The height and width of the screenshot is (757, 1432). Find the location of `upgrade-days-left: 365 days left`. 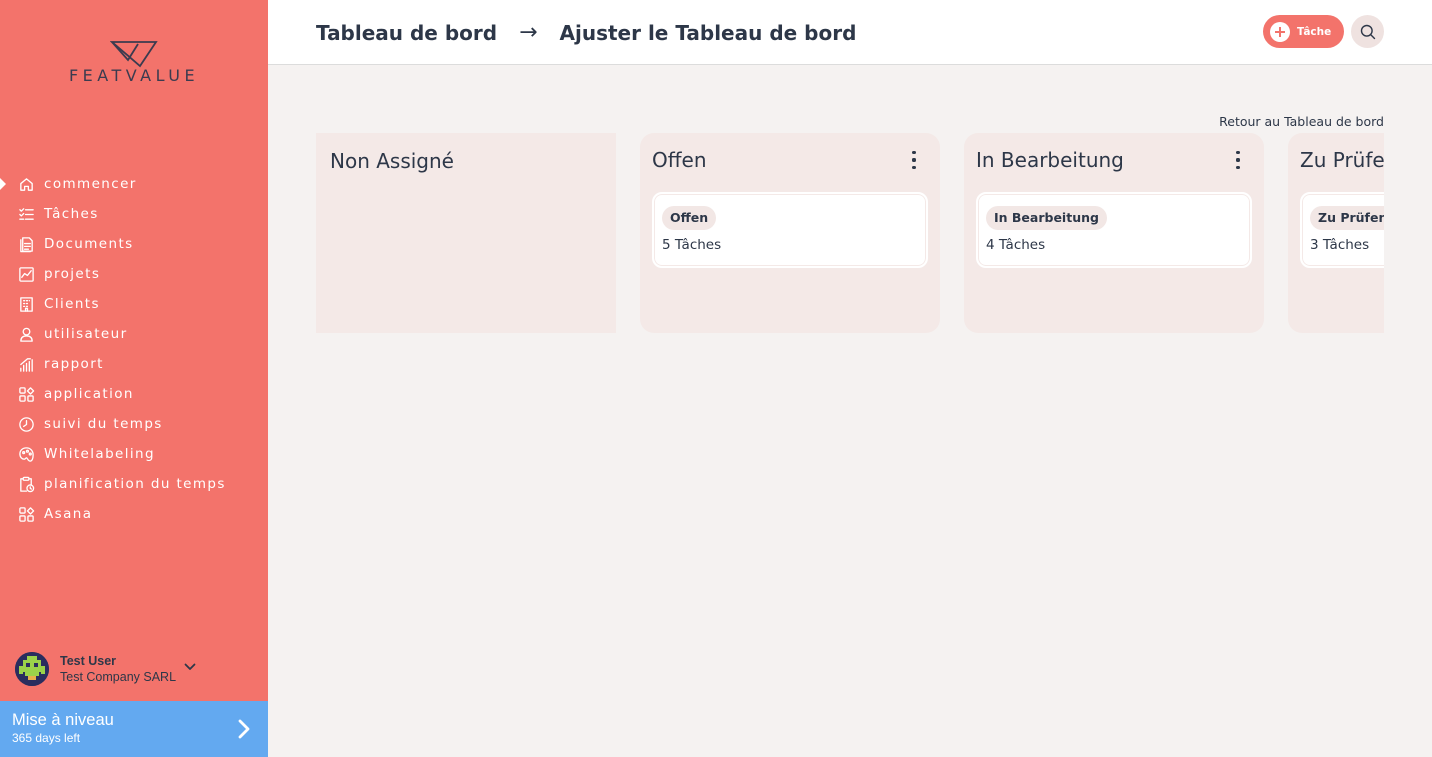

upgrade-days-left: 365 days left is located at coordinates (46, 738).